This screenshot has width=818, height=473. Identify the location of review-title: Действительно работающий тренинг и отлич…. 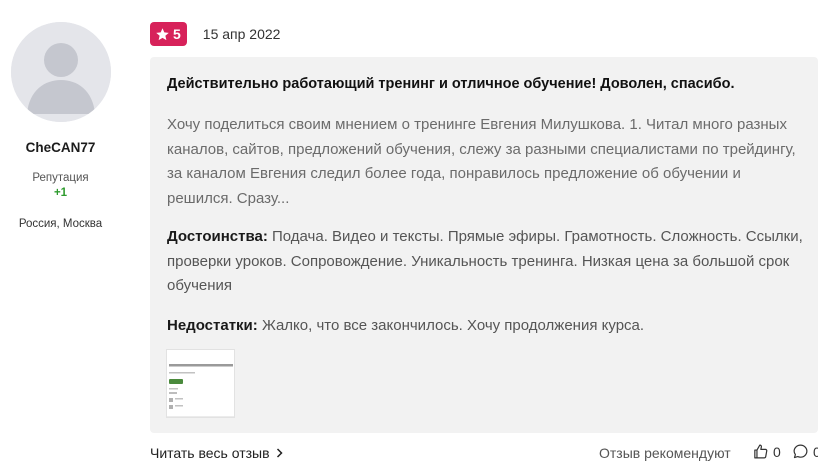
(487, 84).